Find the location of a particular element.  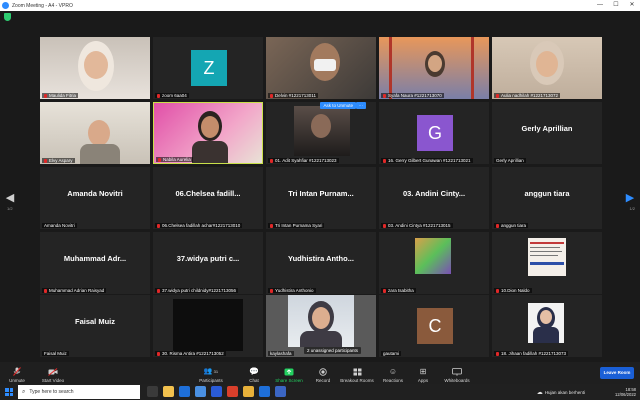

video-off-icon is located at coordinates (53, 371).